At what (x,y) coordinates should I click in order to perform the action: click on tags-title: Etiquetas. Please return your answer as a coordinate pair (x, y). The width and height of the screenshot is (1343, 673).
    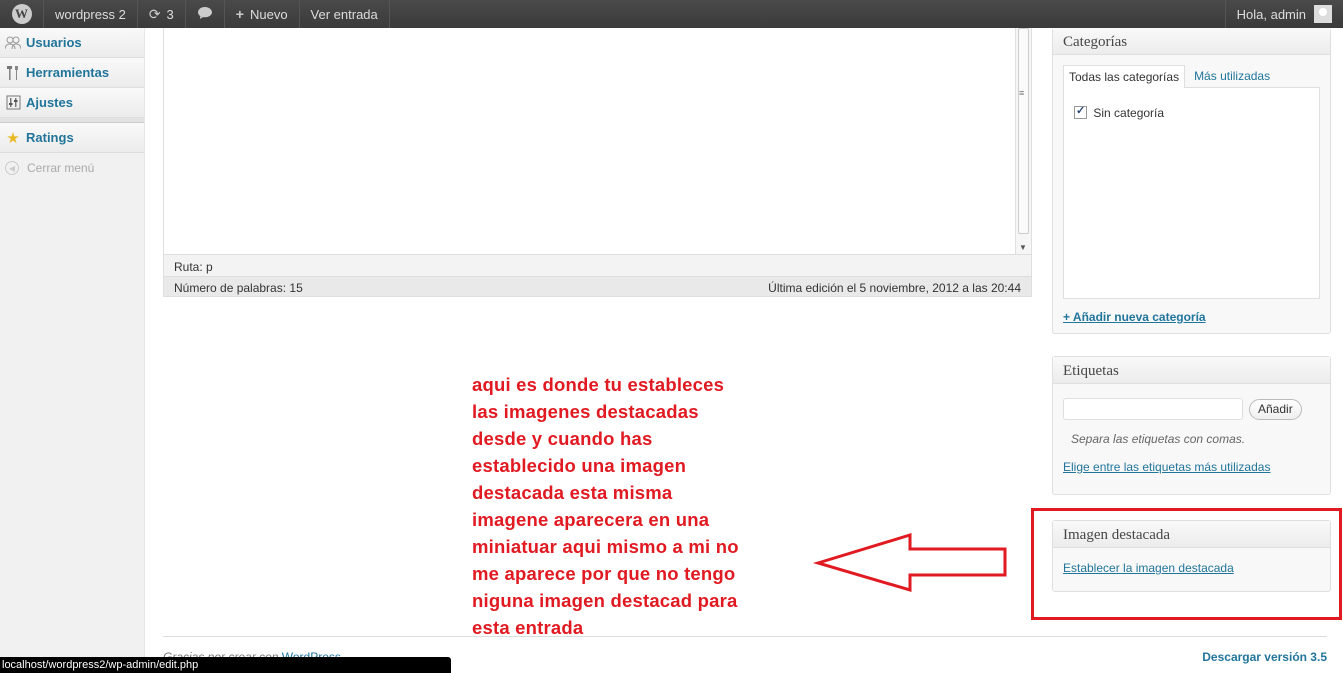
    Looking at the image, I should click on (1191, 370).